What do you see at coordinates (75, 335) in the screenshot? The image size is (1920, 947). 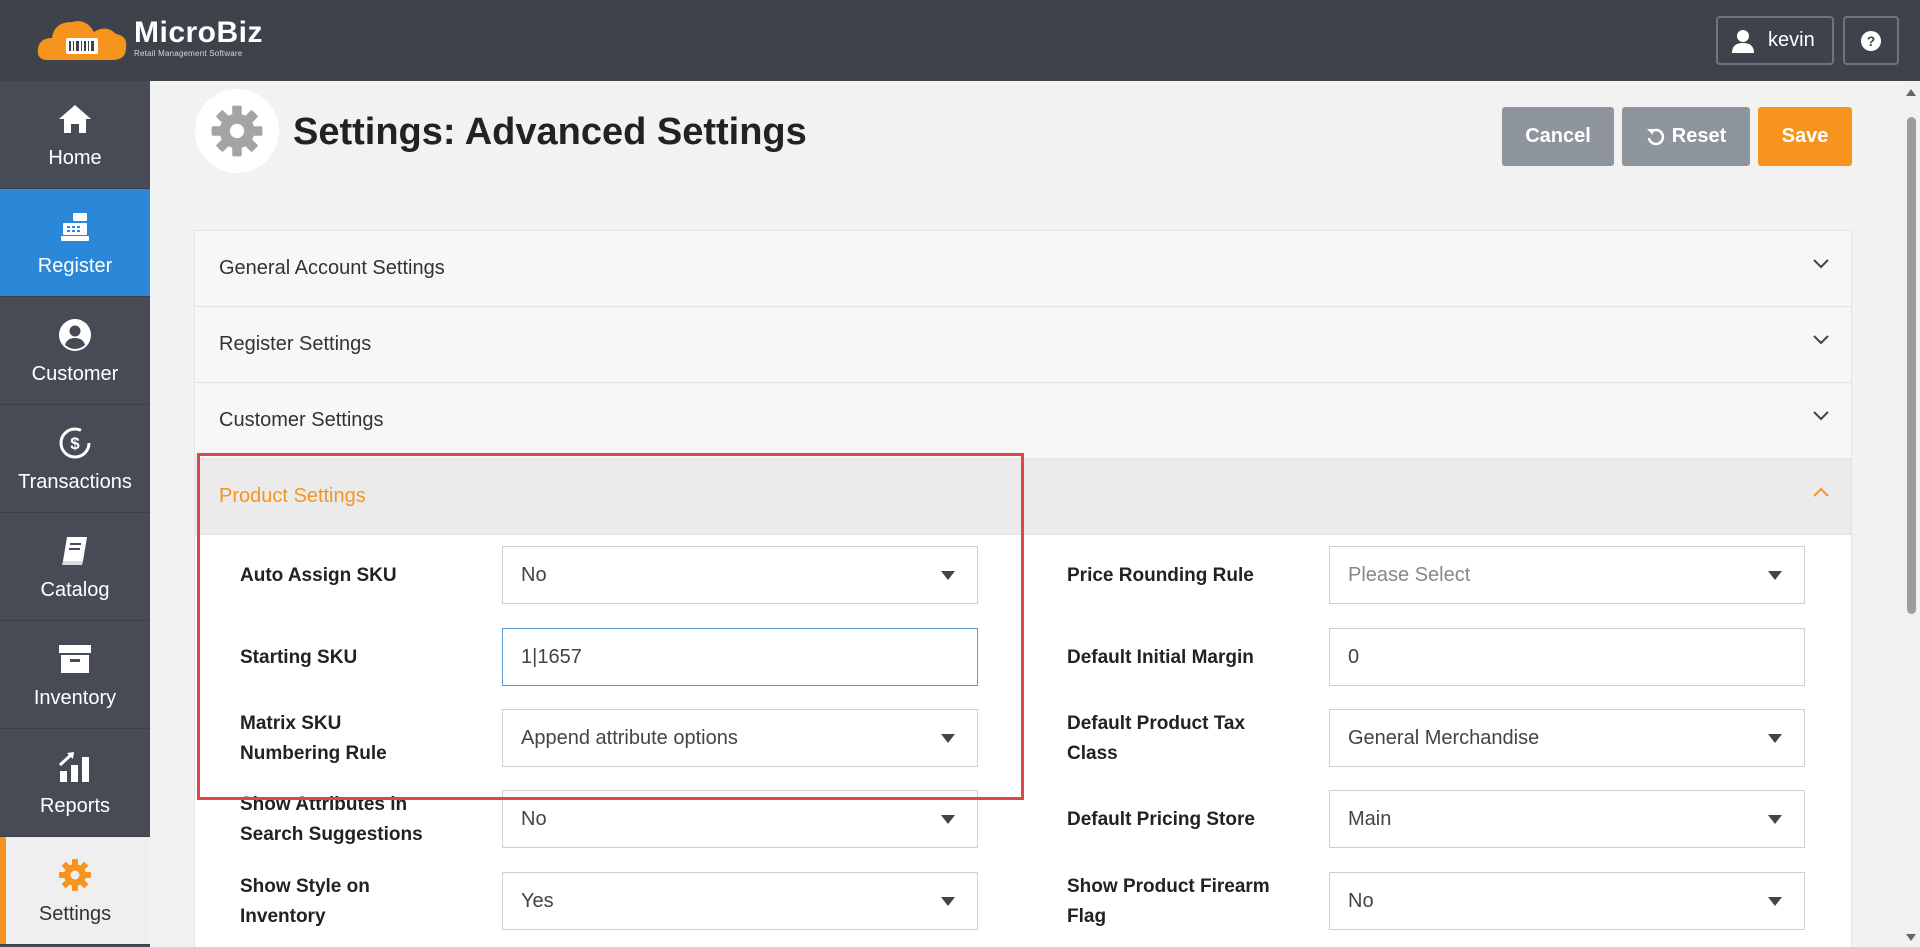 I see `user-circle-icon` at bounding box center [75, 335].